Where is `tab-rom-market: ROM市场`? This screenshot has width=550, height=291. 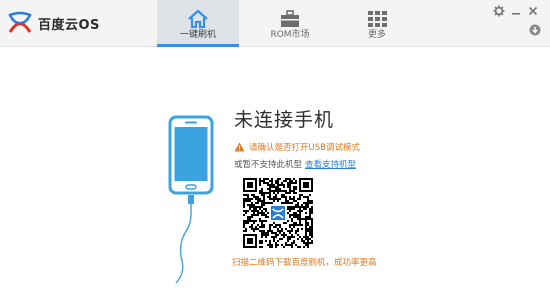 tab-rom-market: ROM市场 is located at coordinates (290, 23).